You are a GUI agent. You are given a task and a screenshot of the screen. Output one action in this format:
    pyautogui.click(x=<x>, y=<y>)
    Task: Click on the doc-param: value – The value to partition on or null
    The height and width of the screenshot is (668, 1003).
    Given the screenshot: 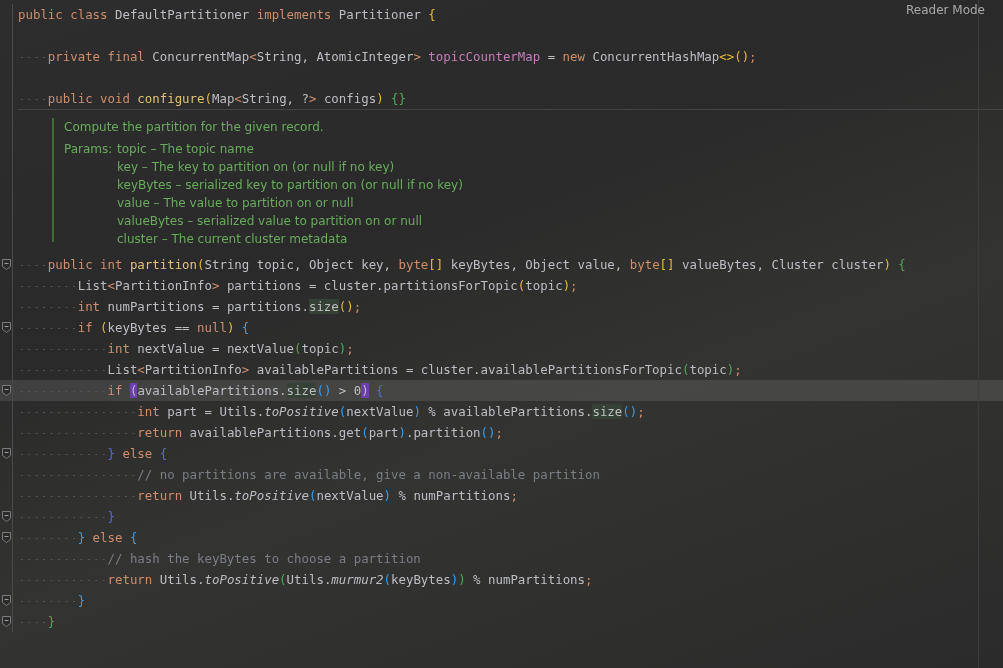 What is the action you would take?
    pyautogui.click(x=236, y=203)
    